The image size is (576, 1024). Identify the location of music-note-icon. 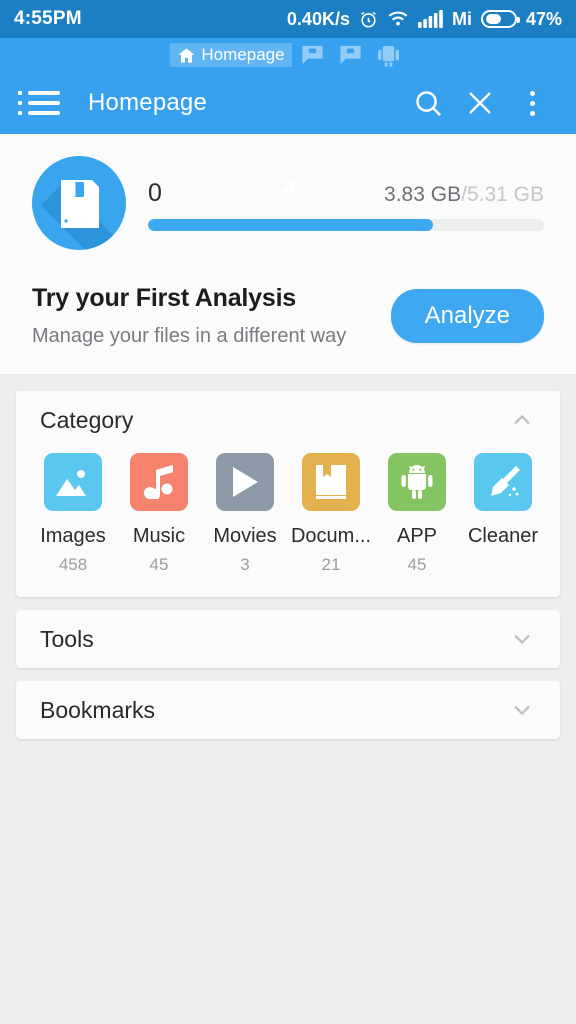
(159, 482).